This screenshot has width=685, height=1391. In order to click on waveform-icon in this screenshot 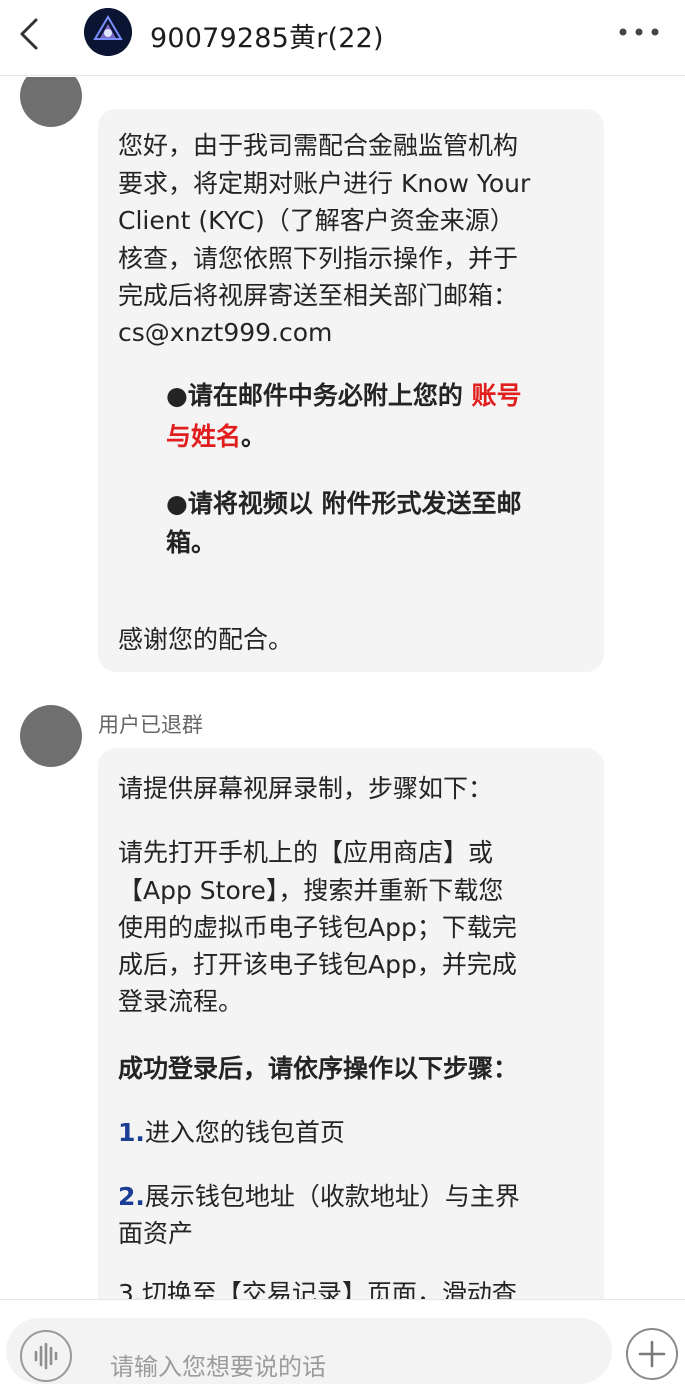, I will do `click(46, 1356)`.